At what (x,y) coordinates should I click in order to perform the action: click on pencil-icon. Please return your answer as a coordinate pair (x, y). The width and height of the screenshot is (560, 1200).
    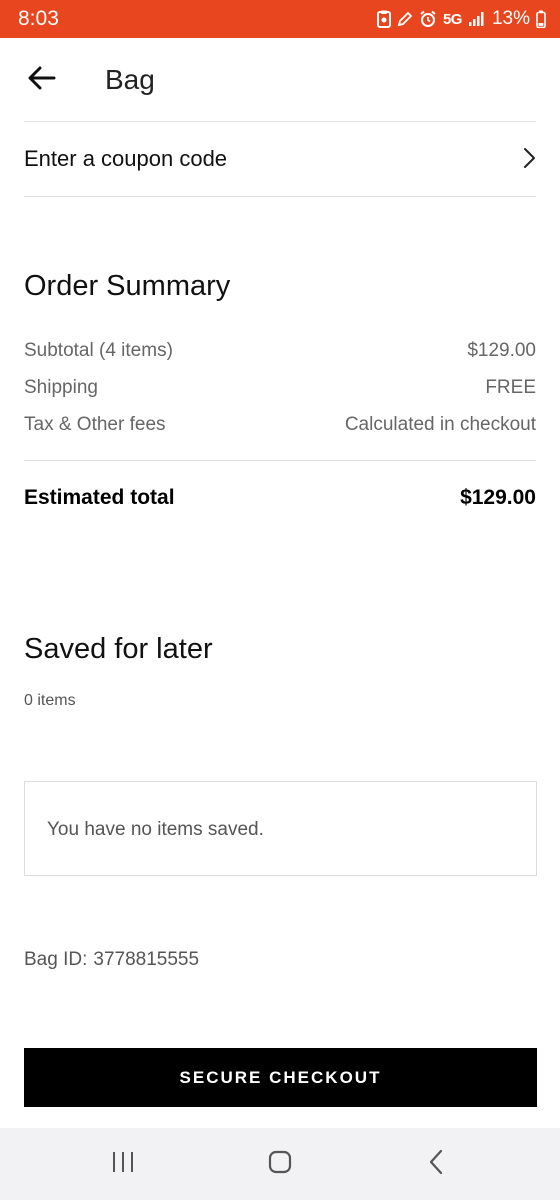
    Looking at the image, I should click on (405, 19).